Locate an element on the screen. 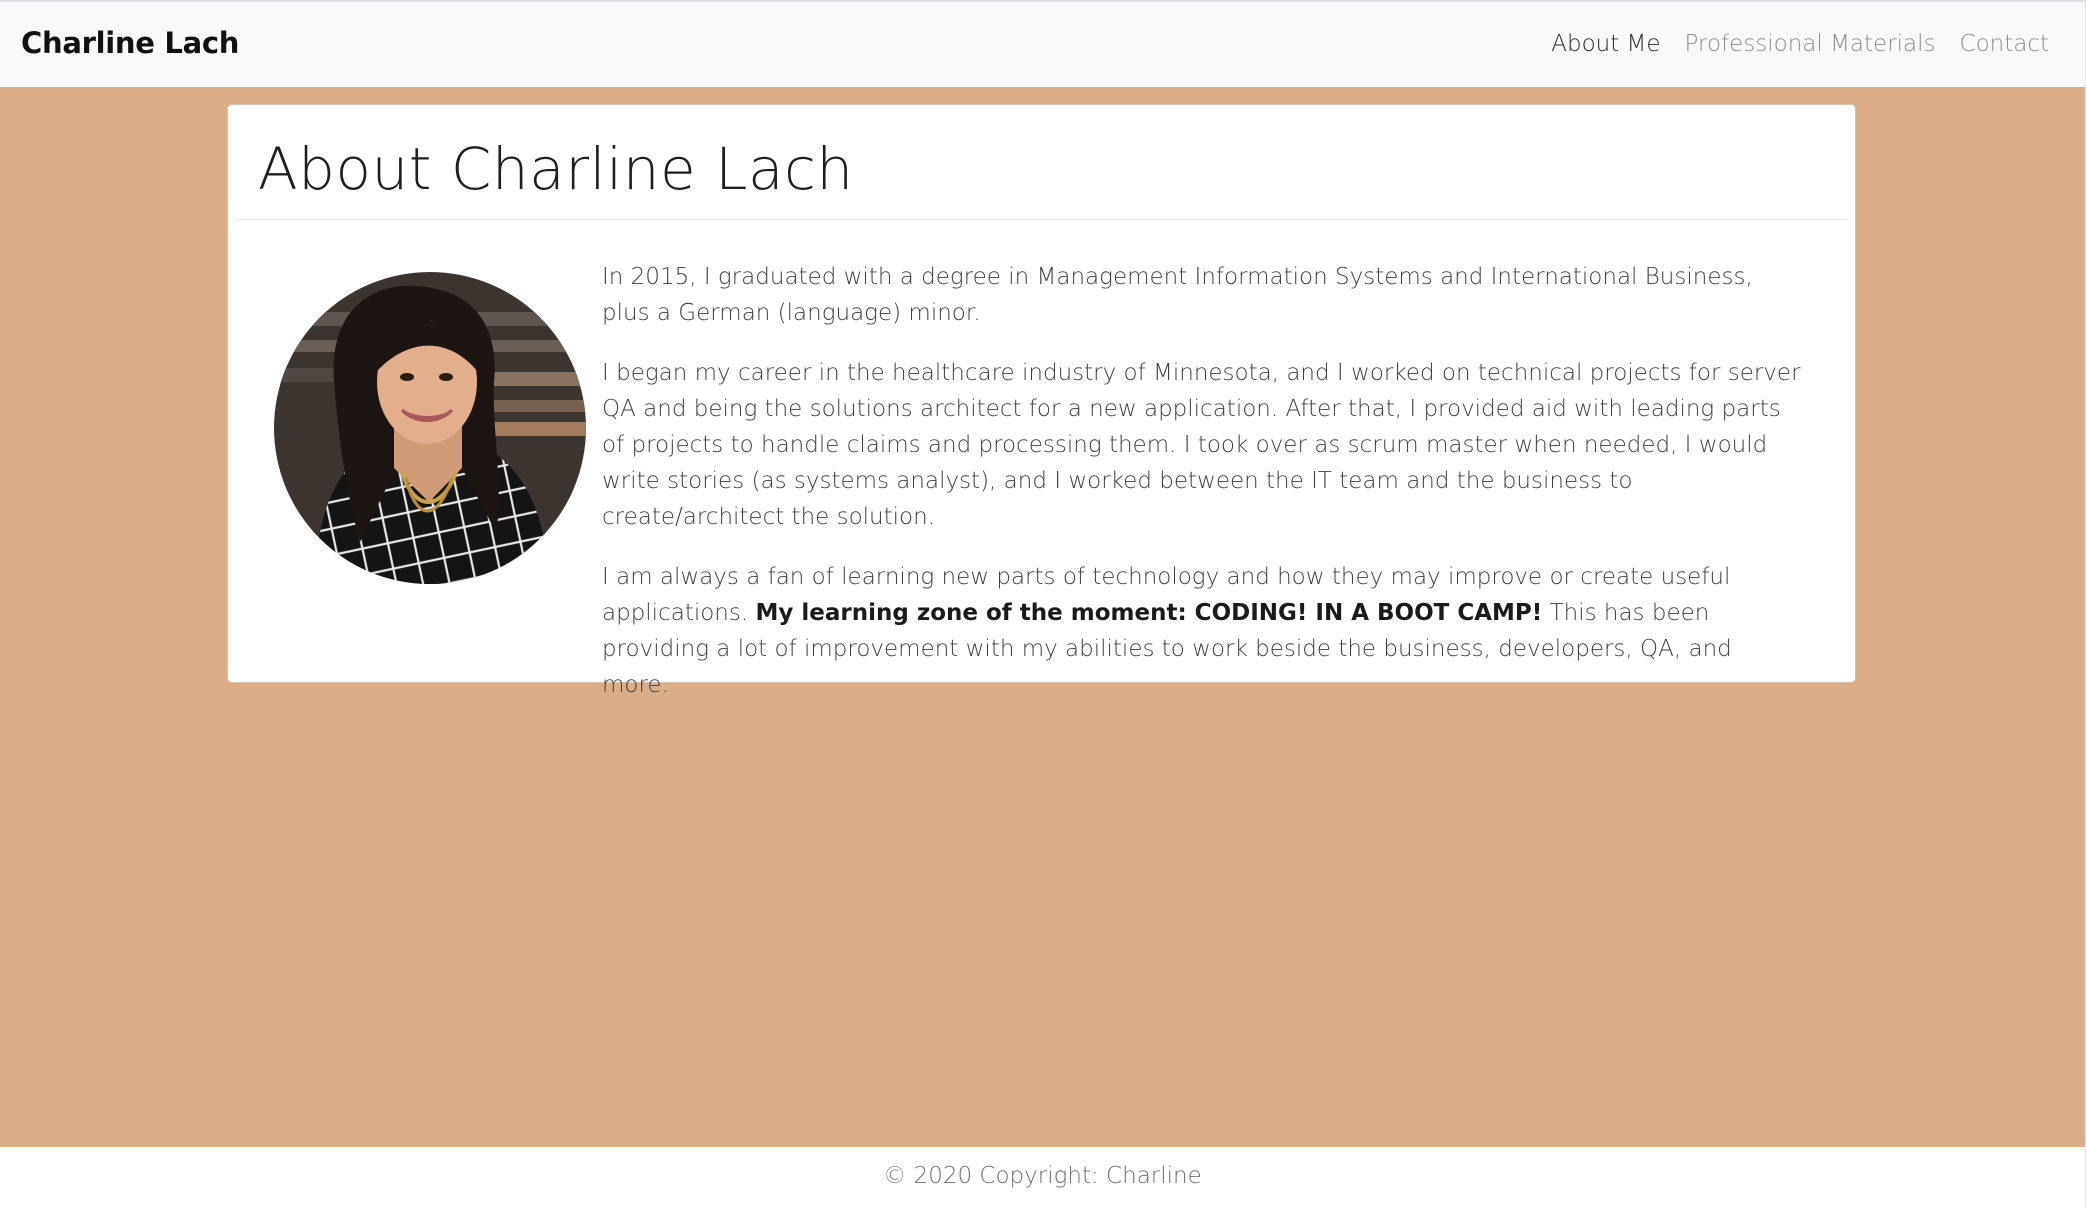  profile-photo is located at coordinates (430, 428).